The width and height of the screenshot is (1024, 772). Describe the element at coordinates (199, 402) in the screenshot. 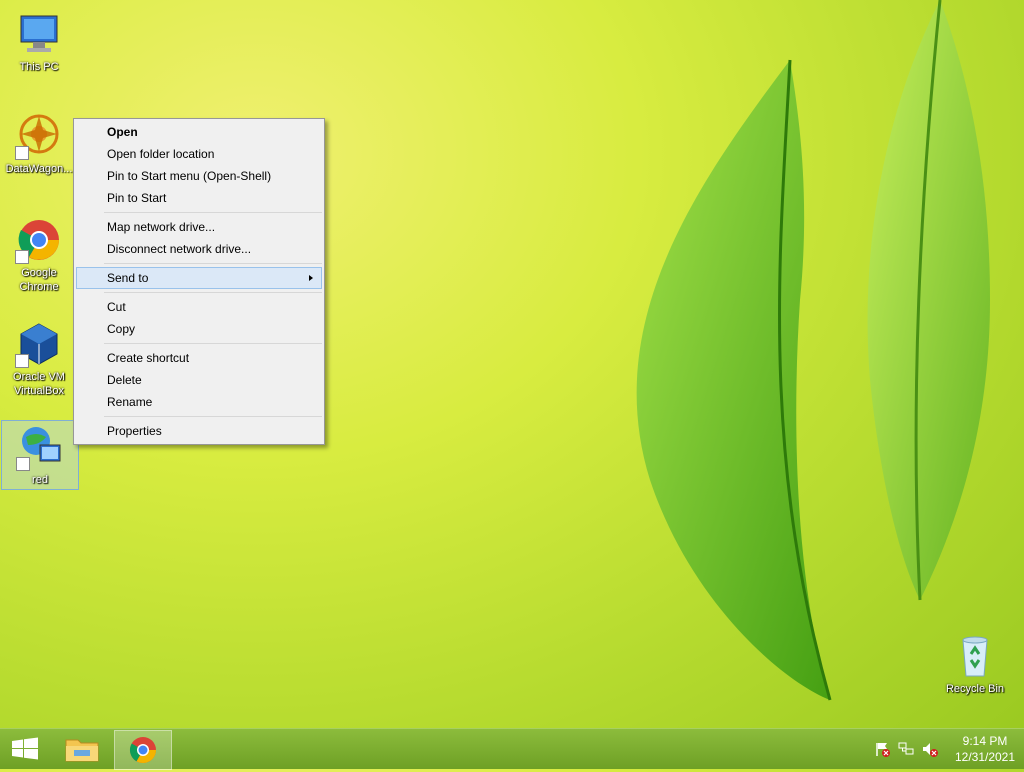

I see `menu-item-rename: Rename` at that location.